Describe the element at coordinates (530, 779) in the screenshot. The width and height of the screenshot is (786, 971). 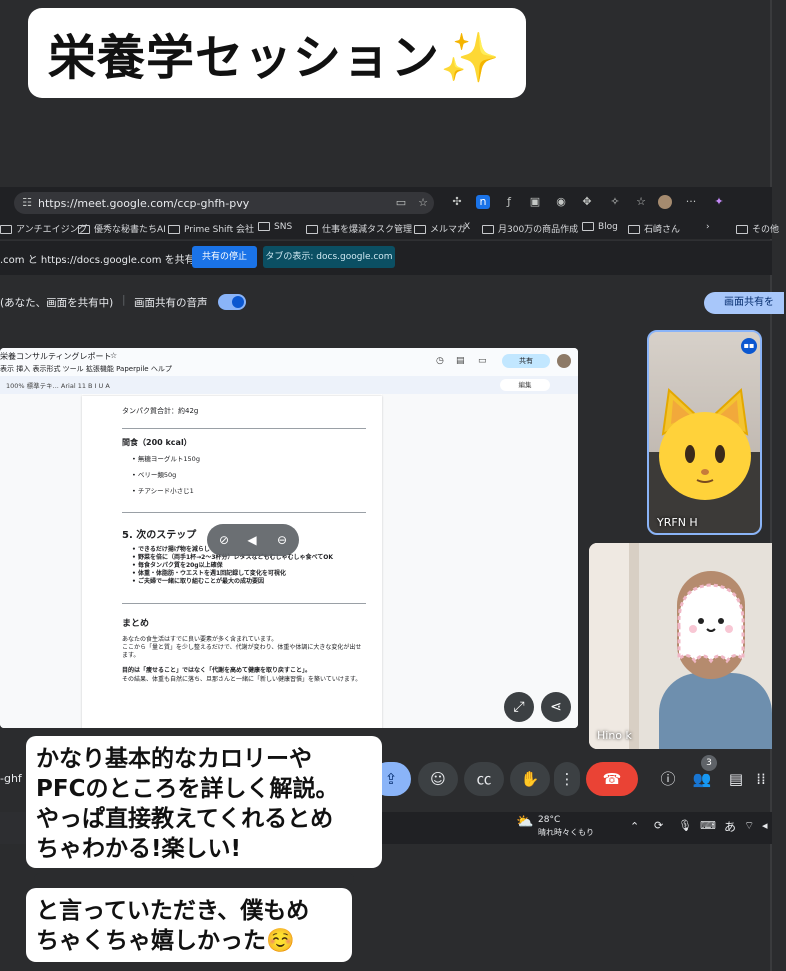
I see `raise-hand-button: ✋` at that location.